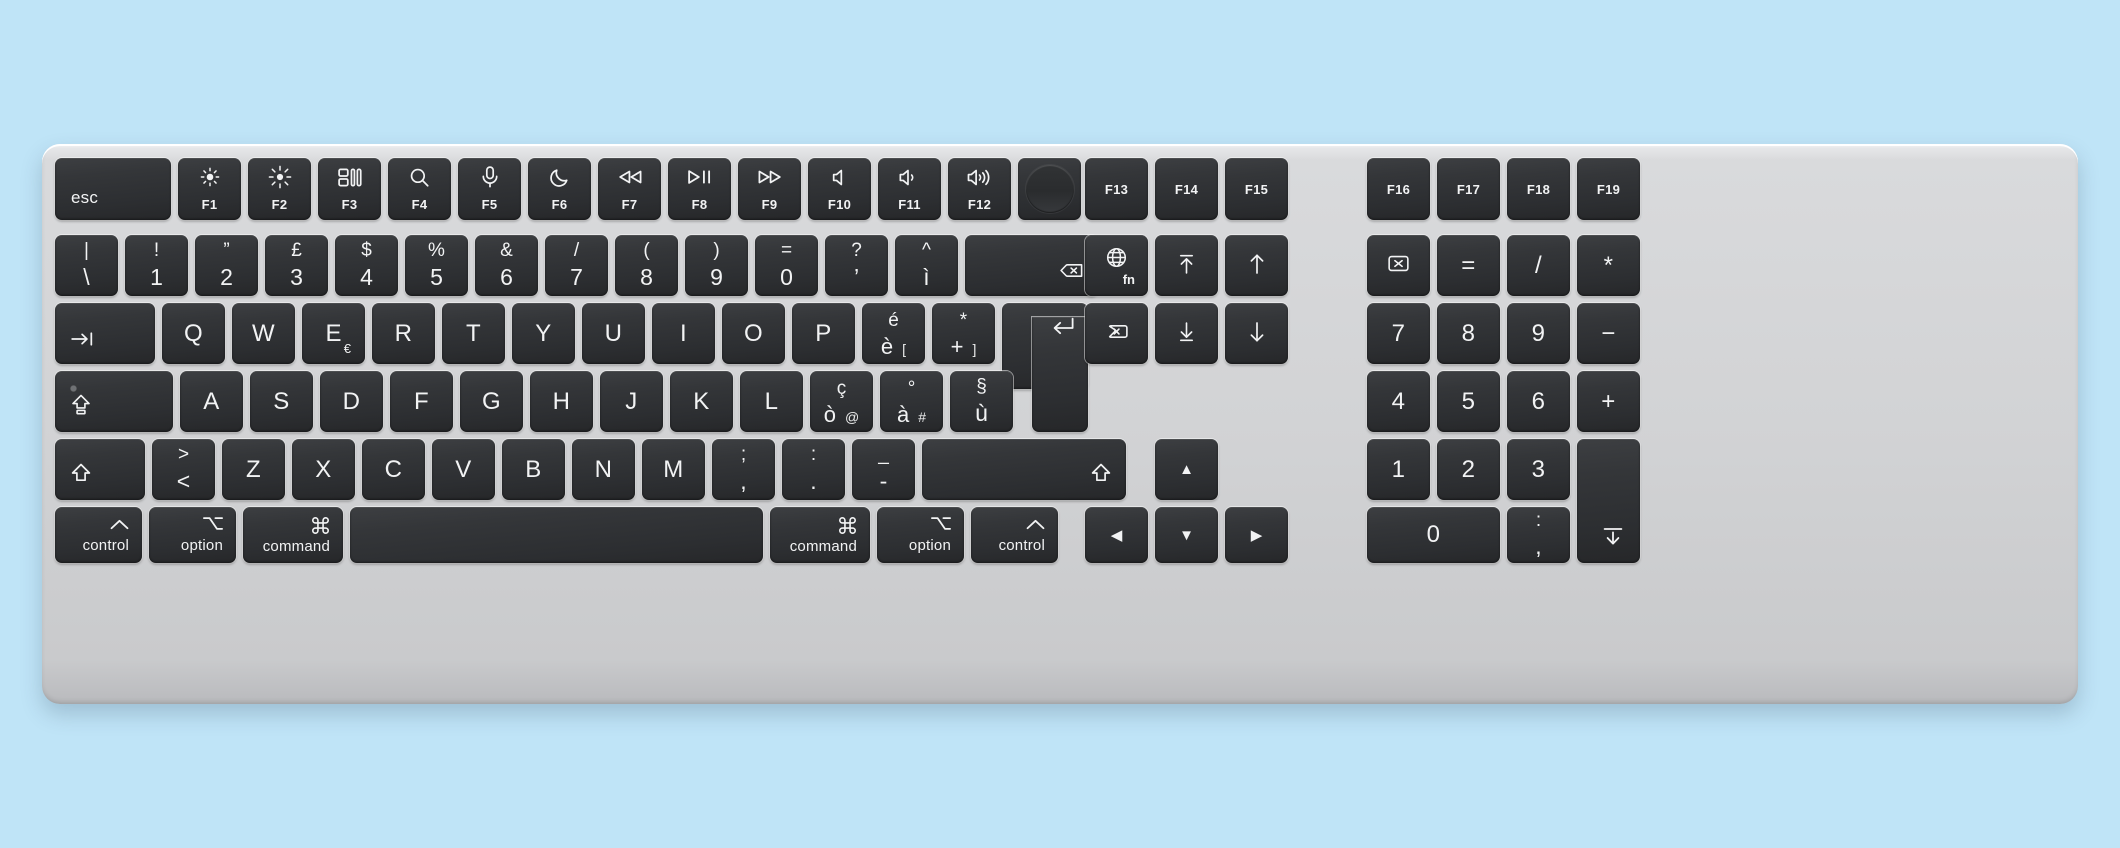  Describe the element at coordinates (922, 416) in the screenshot. I see `a-grave-key-alt-legend: #` at that location.